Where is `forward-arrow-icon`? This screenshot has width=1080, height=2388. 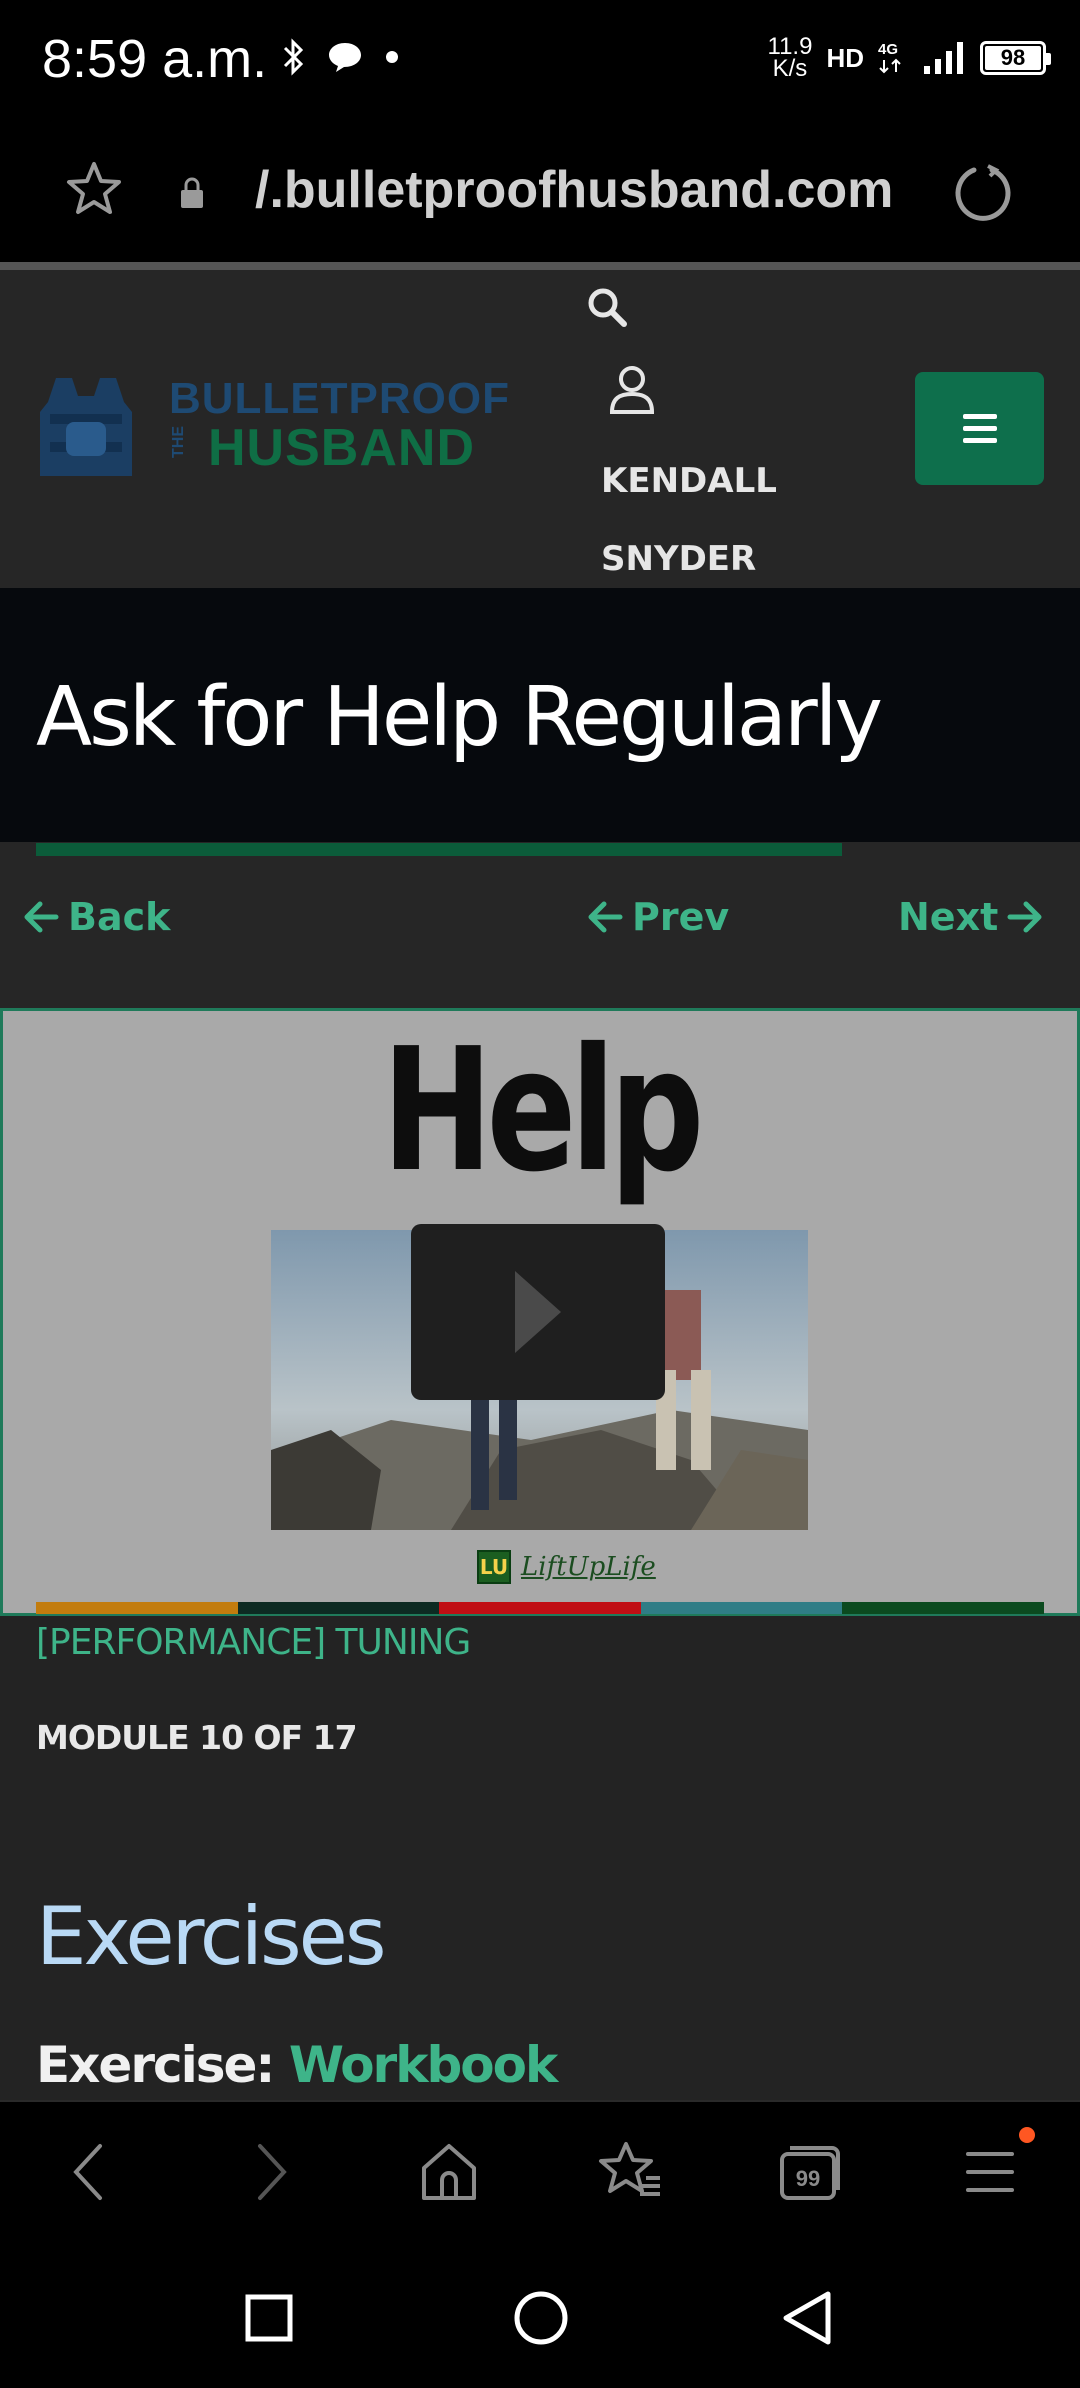
forward-arrow-icon is located at coordinates (272, 2172).